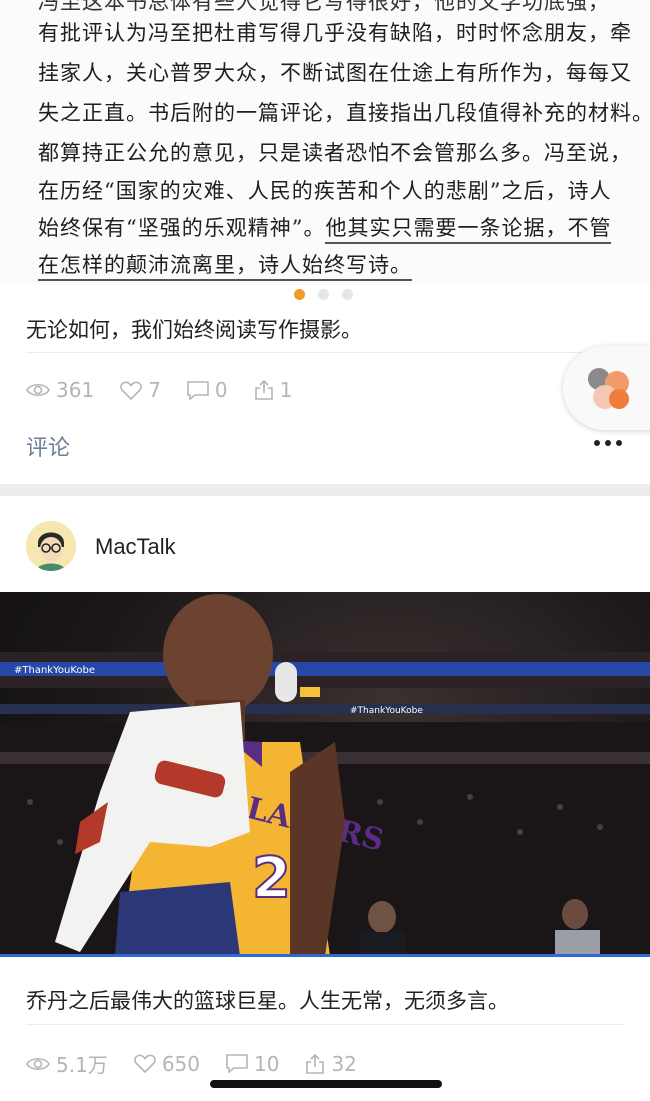  Describe the element at coordinates (75, 390) in the screenshot. I see `views-count: 361` at that location.